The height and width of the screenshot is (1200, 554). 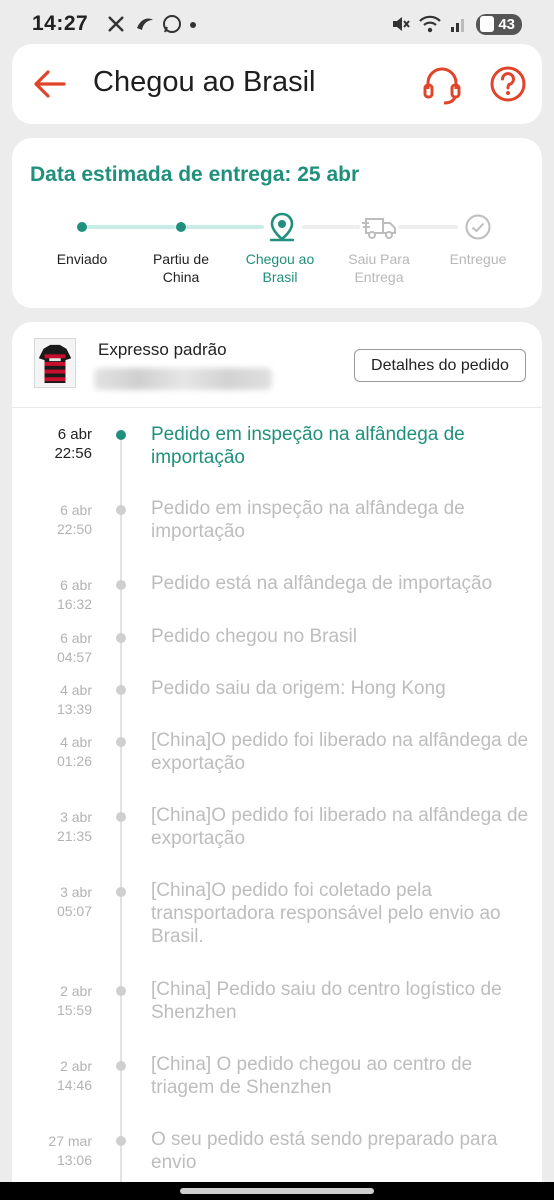 What do you see at coordinates (280, 268) in the screenshot?
I see `step-label-chegou: Chegou ao Brasil` at bounding box center [280, 268].